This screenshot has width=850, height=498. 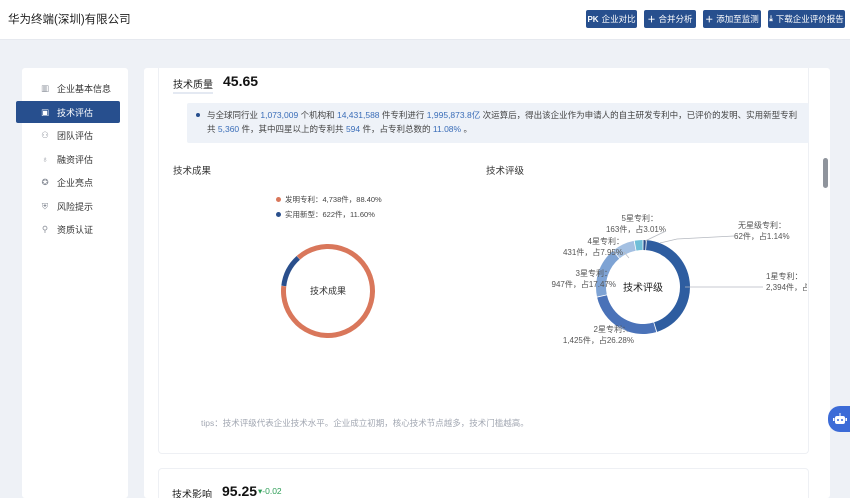 What do you see at coordinates (636, 229) in the screenshot?
I see `label-5star-value: 163件，占3.01%` at bounding box center [636, 229].